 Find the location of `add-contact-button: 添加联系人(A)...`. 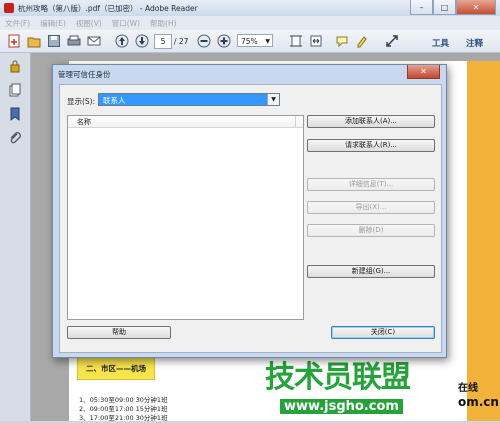

add-contact-button: 添加联系人(A)... is located at coordinates (371, 121).